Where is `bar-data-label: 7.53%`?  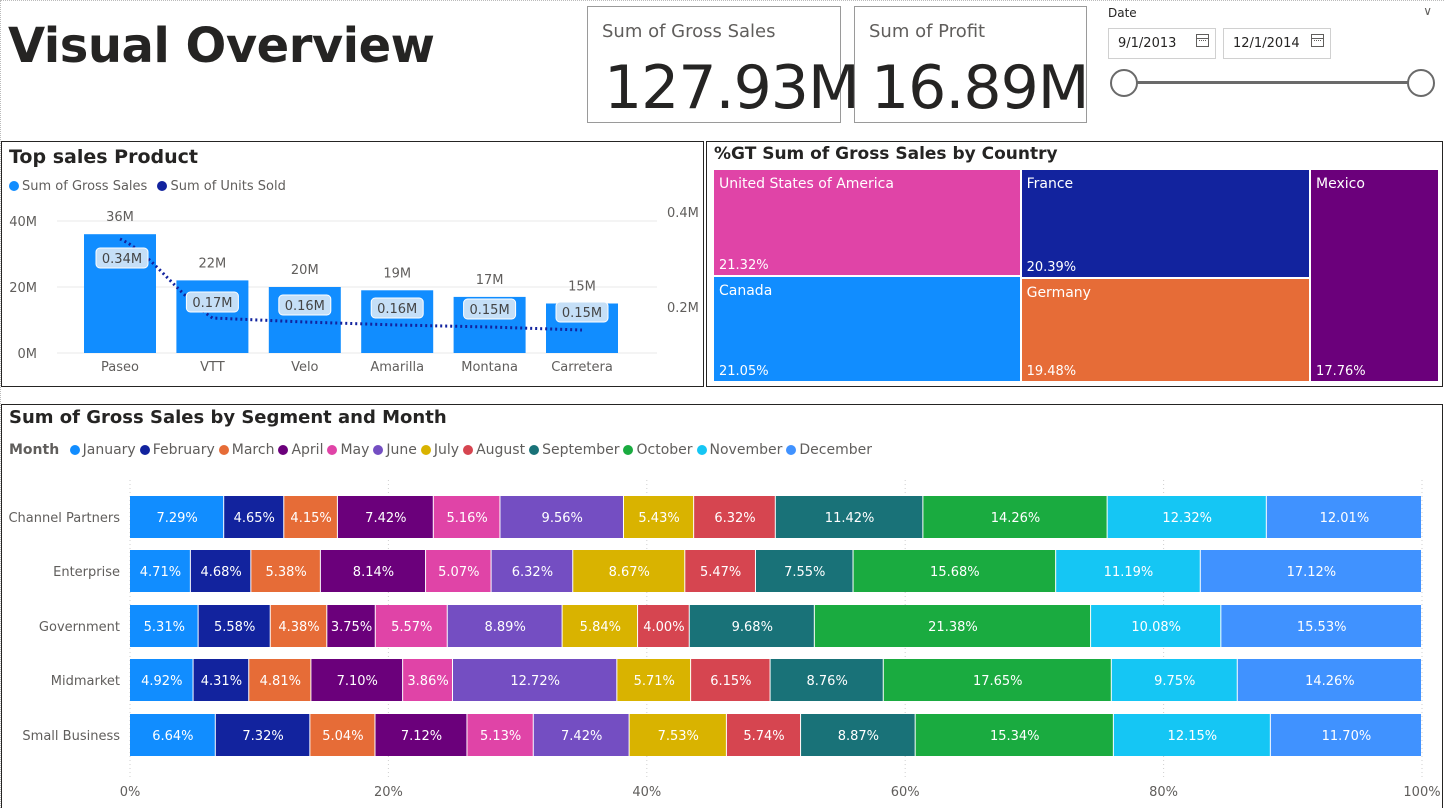
bar-data-label: 7.53% is located at coordinates (678, 736).